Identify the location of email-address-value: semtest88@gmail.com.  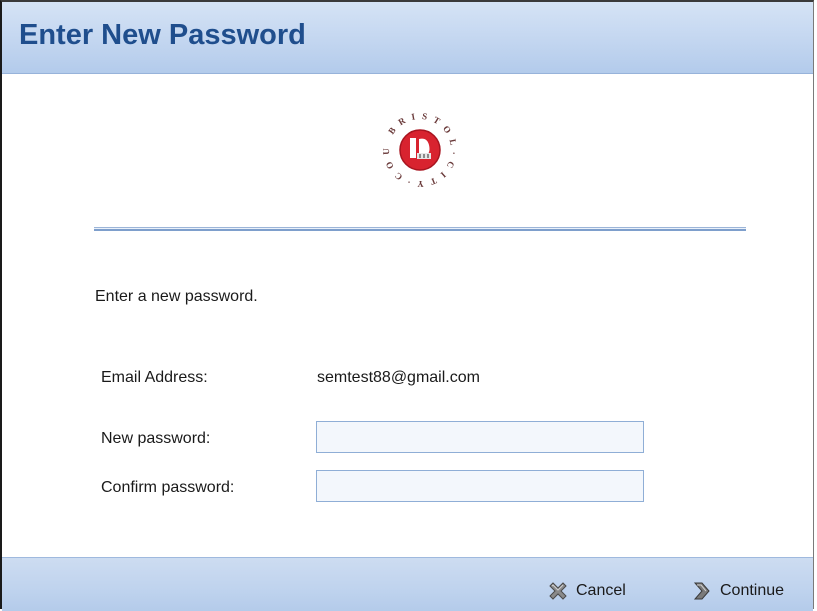
(398, 377).